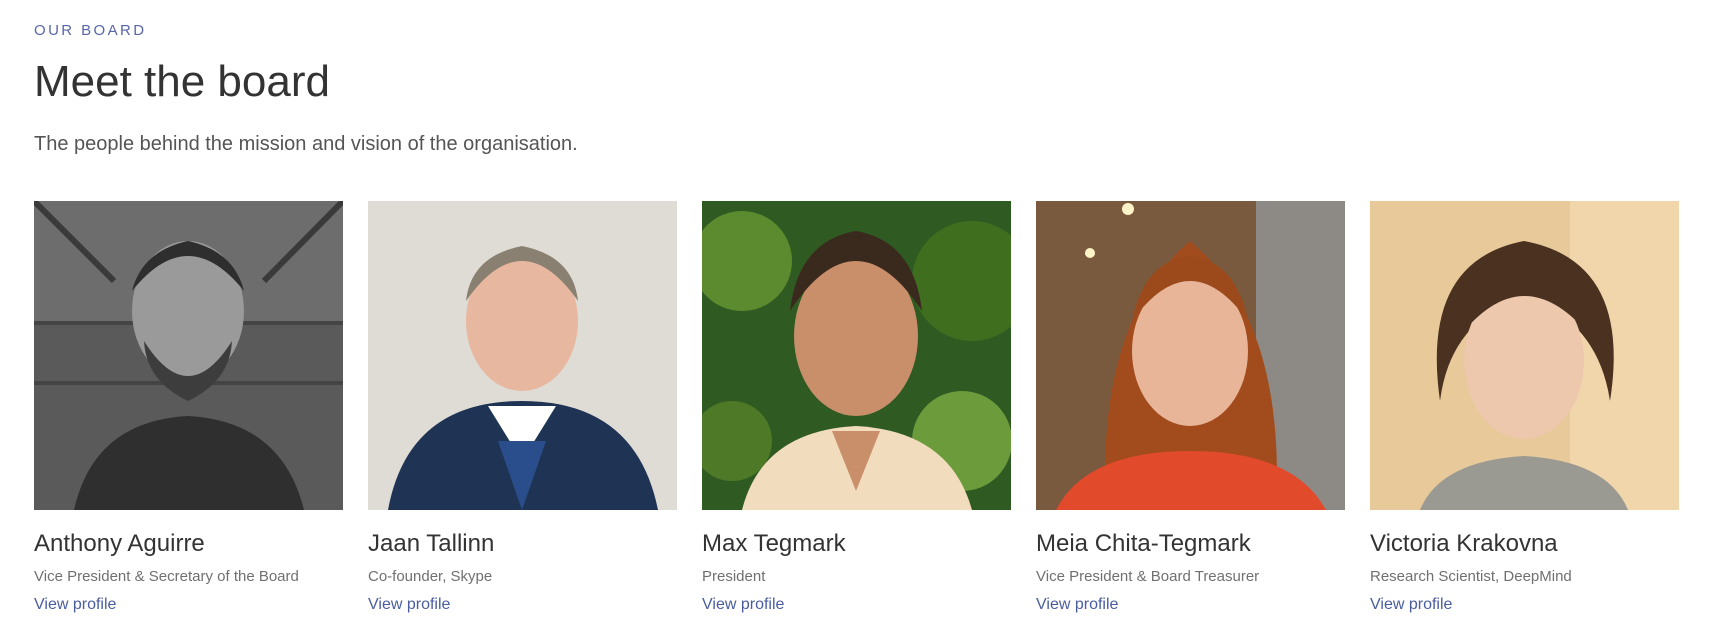 The image size is (1725, 628). Describe the element at coordinates (90, 30) in the screenshot. I see `section-eyebrow: OUR BOARD` at that location.